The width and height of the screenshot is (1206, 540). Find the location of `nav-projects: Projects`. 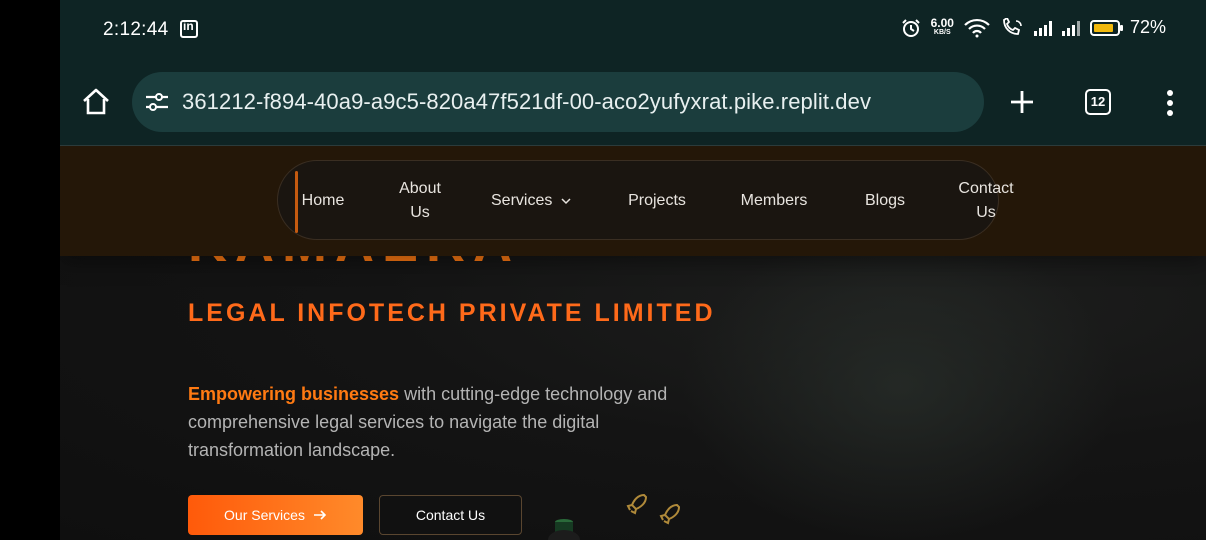

nav-projects: Projects is located at coordinates (657, 201).